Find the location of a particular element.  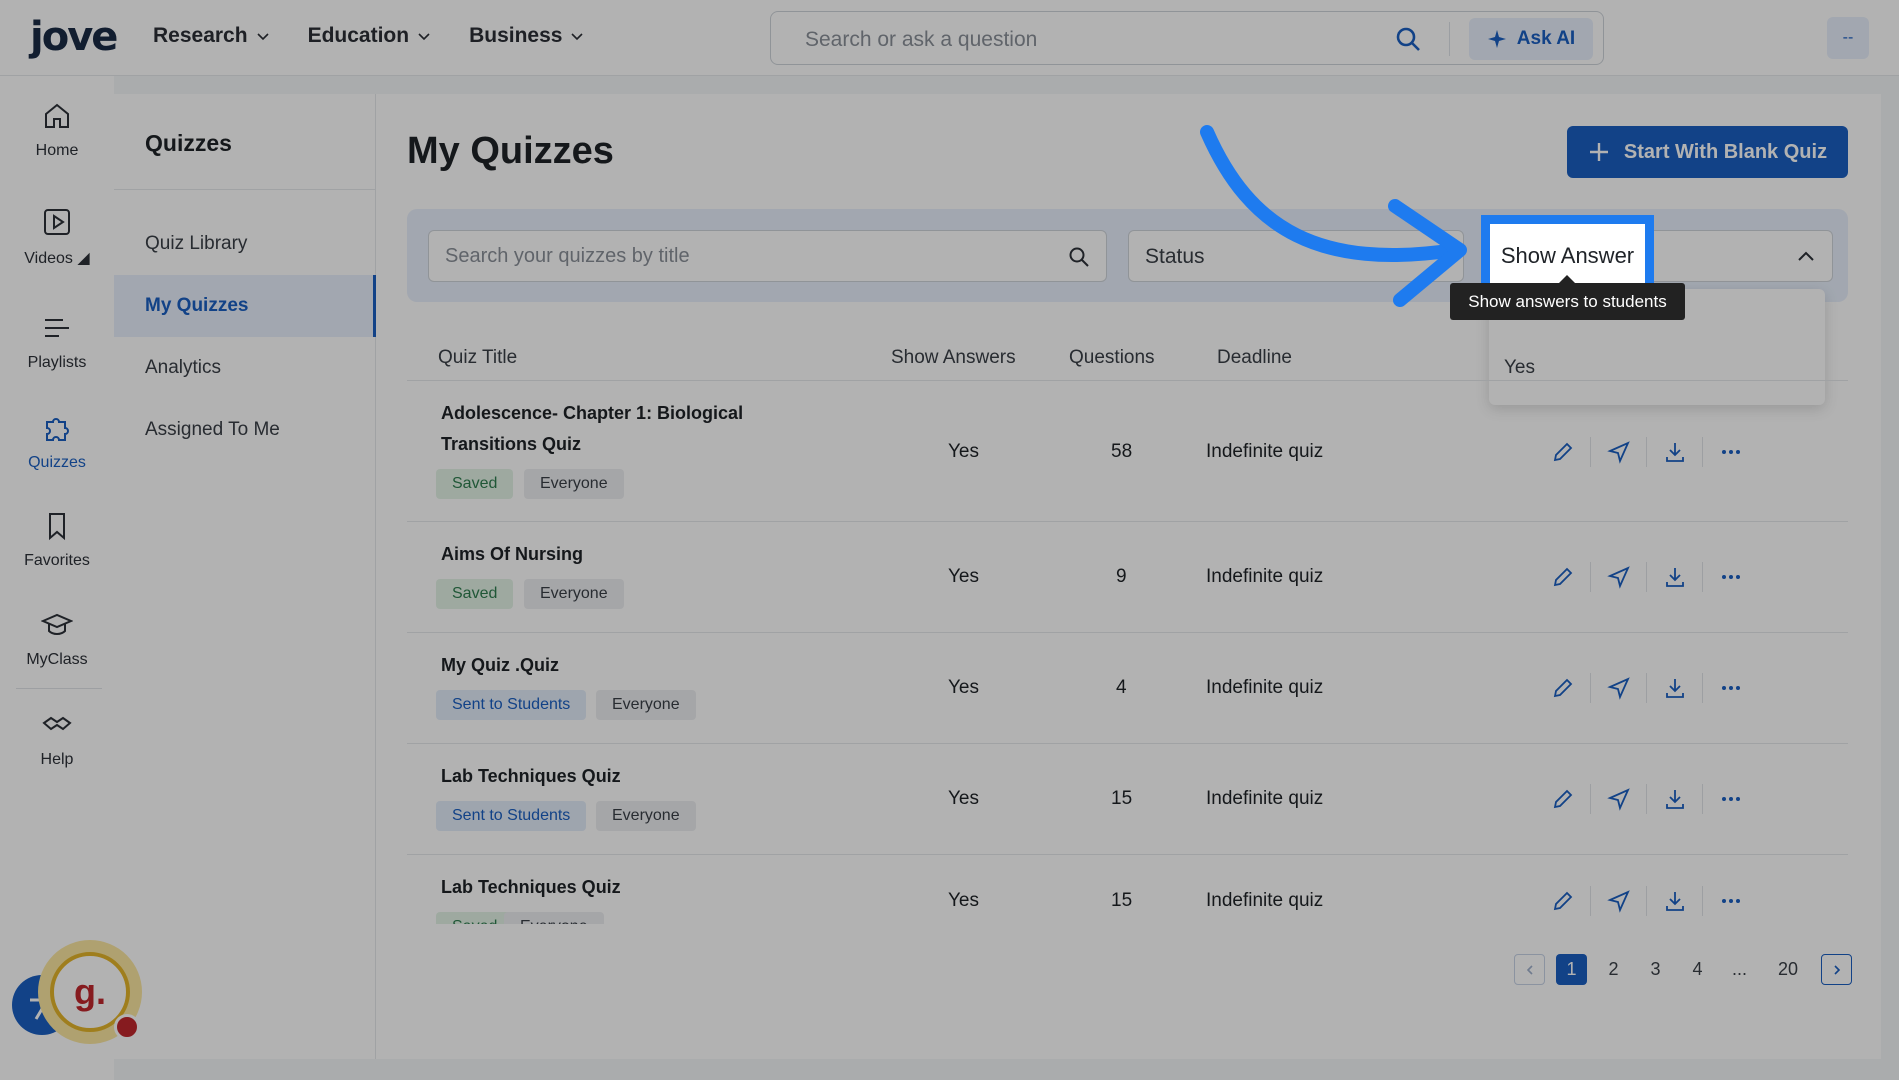

grammarly-widget: g. is located at coordinates (90, 992).